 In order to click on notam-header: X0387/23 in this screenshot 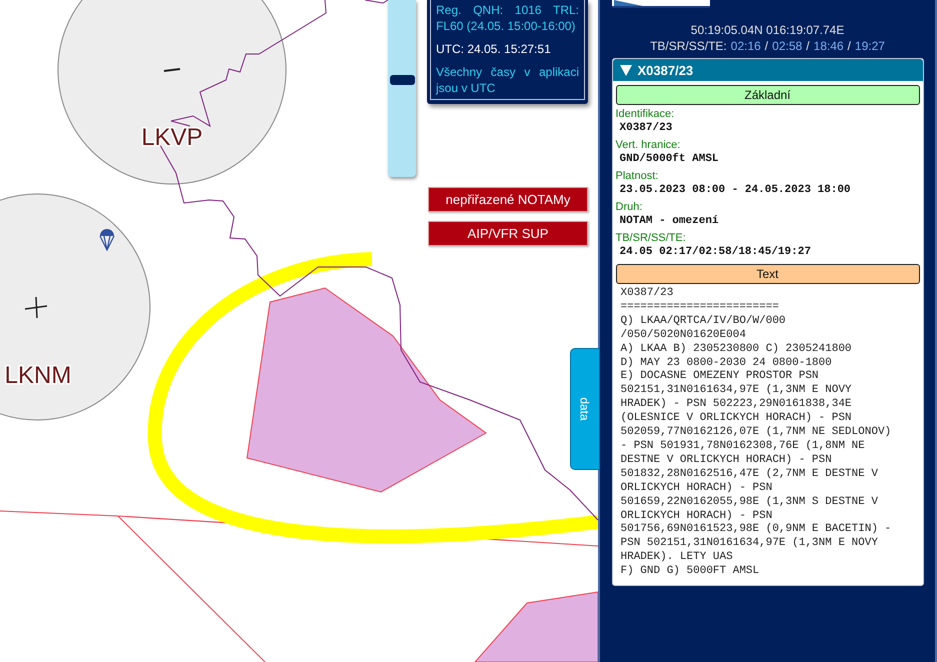, I will do `click(767, 70)`.